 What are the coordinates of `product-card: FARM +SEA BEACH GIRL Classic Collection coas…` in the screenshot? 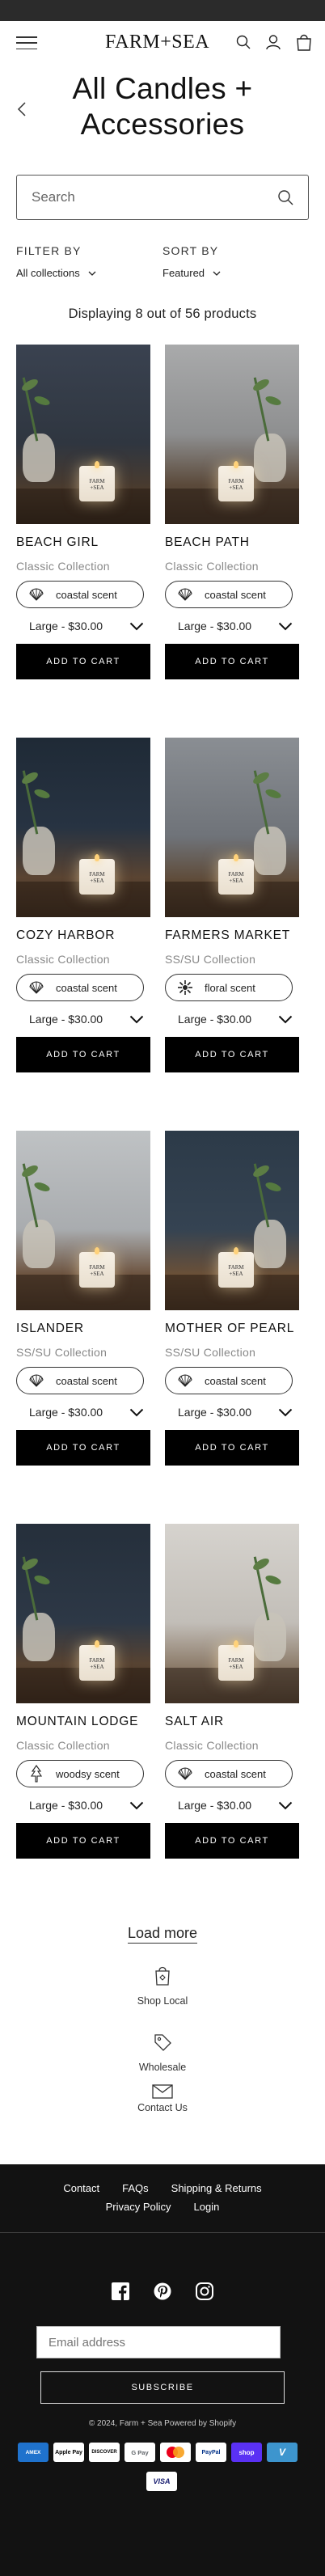 It's located at (83, 542).